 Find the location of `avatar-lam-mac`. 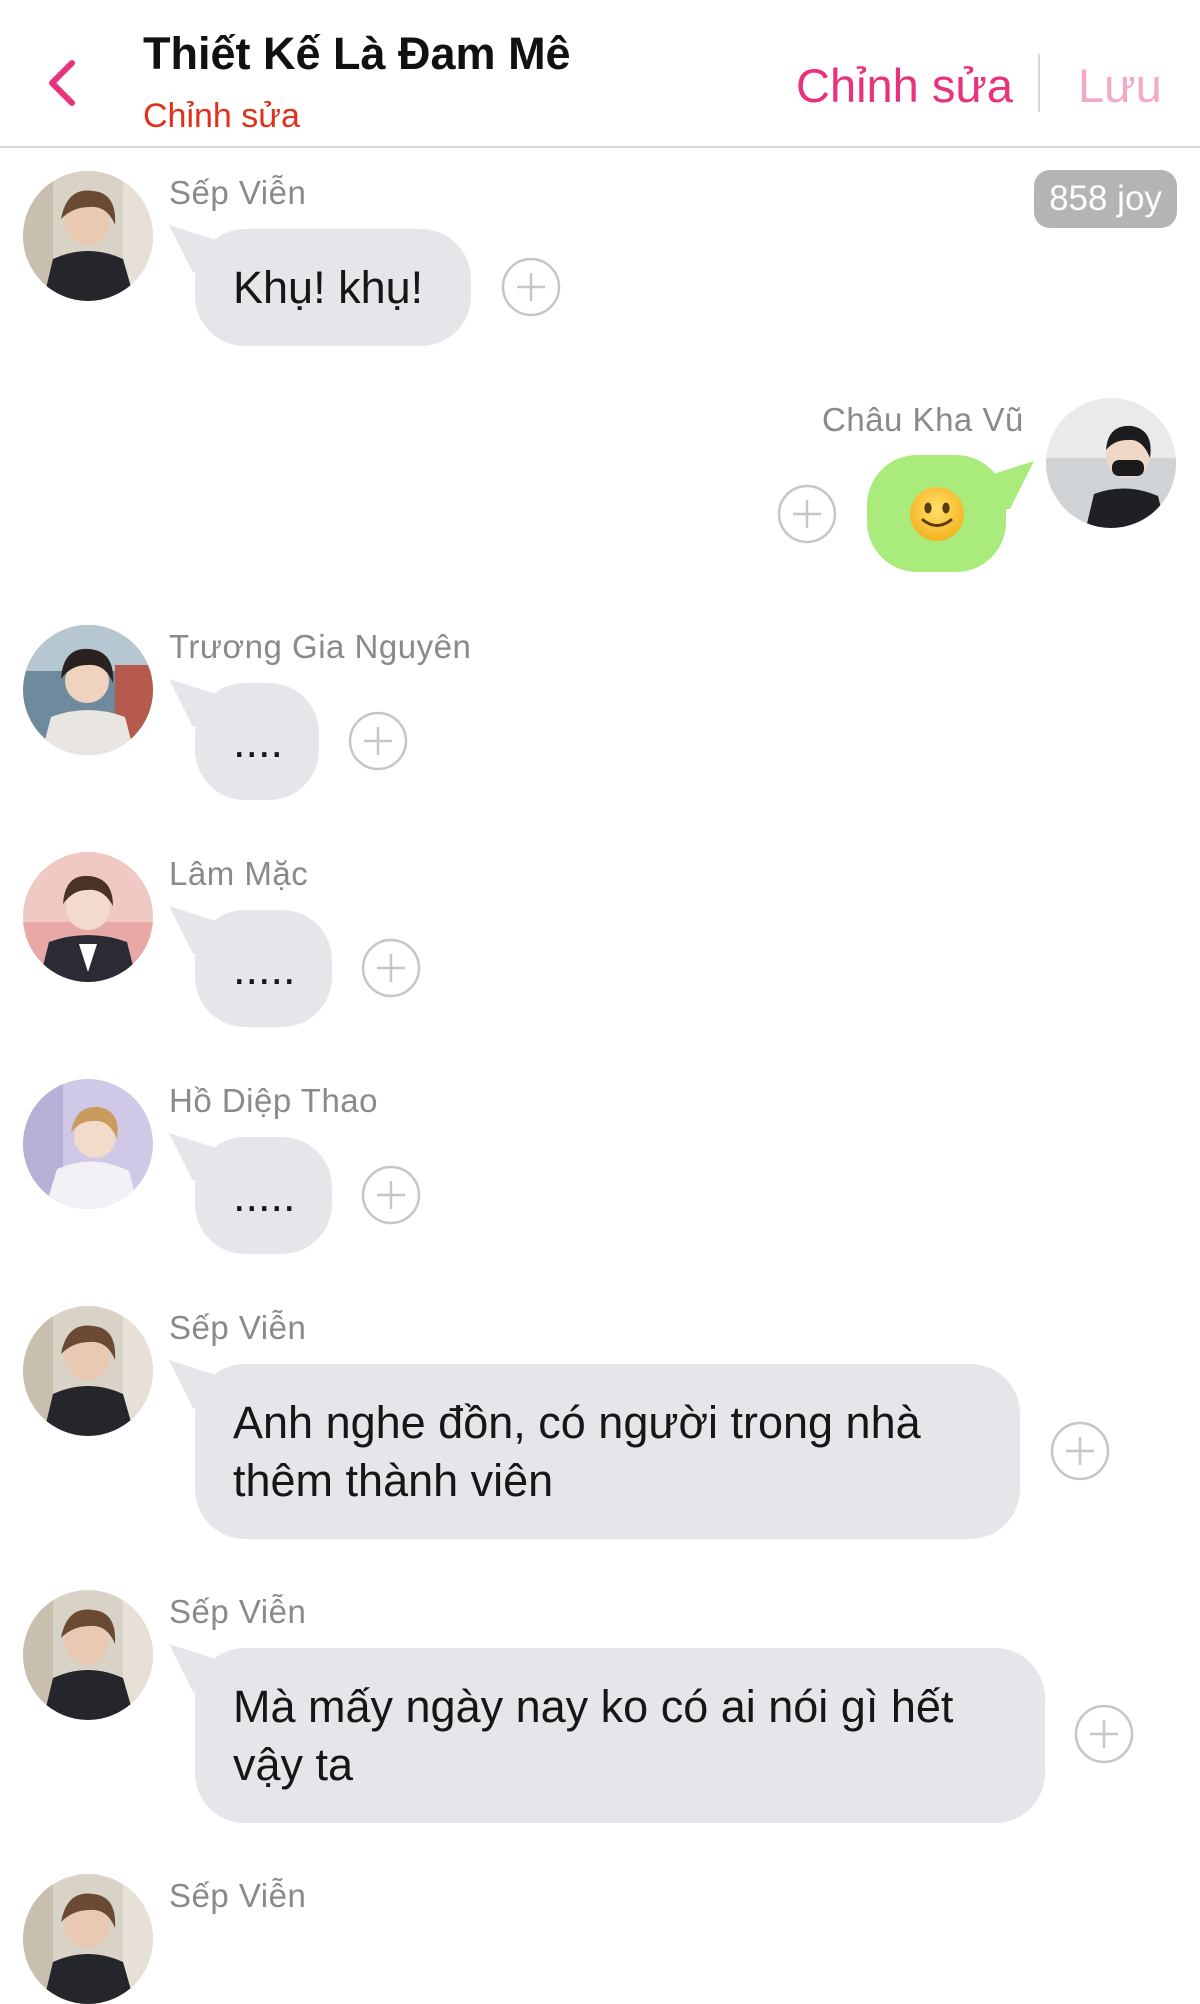

avatar-lam-mac is located at coordinates (88, 917).